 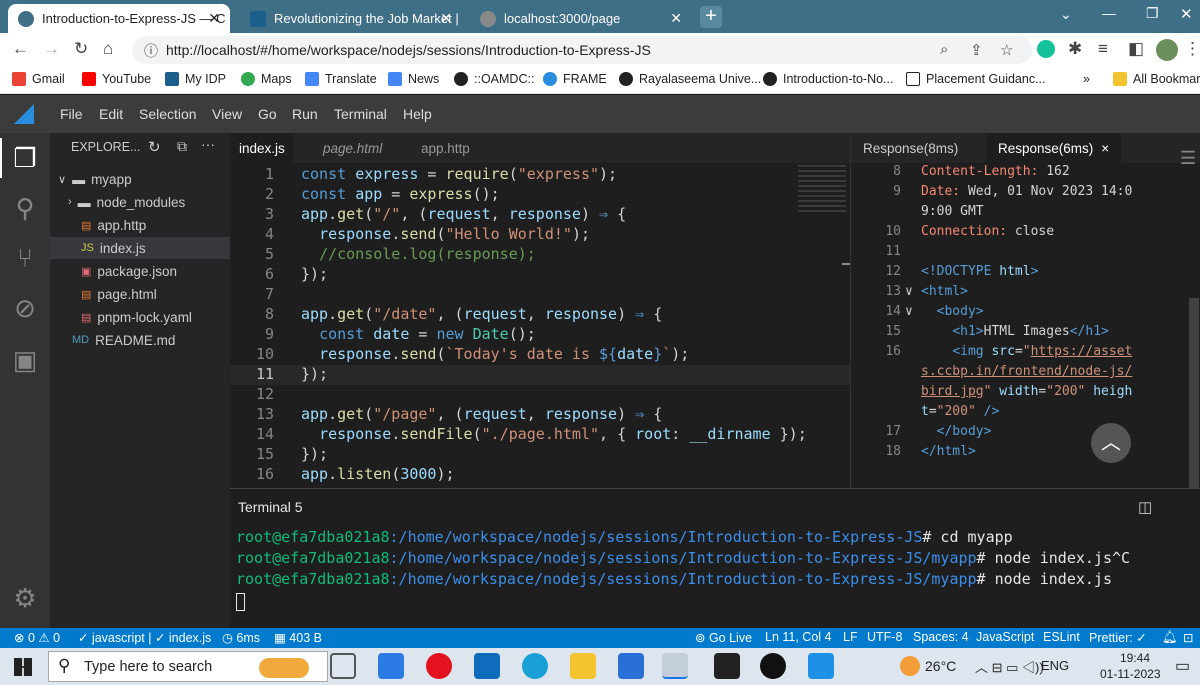 What do you see at coordinates (391, 666) in the screenshot?
I see `store-icon` at bounding box center [391, 666].